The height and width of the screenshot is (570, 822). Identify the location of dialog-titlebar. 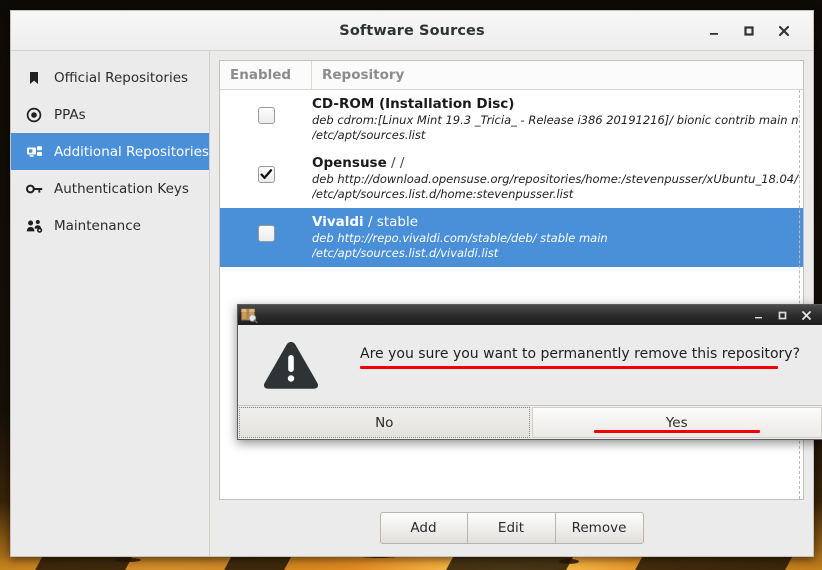
(530, 315).